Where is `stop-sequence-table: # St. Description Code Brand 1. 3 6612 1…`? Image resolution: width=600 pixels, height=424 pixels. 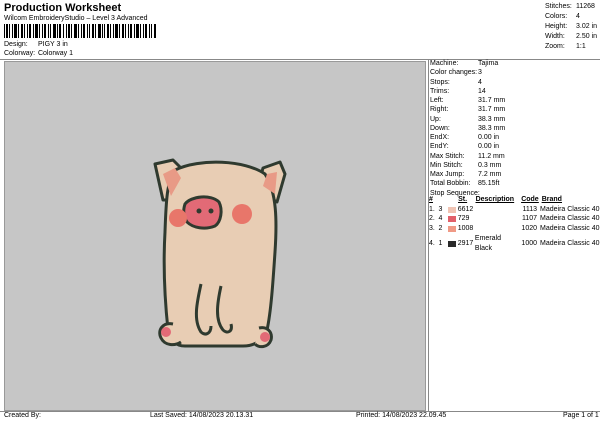
stop-sequence-table: # St. Description Code Brand 1. 3 6612 1… is located at coordinates (514, 224).